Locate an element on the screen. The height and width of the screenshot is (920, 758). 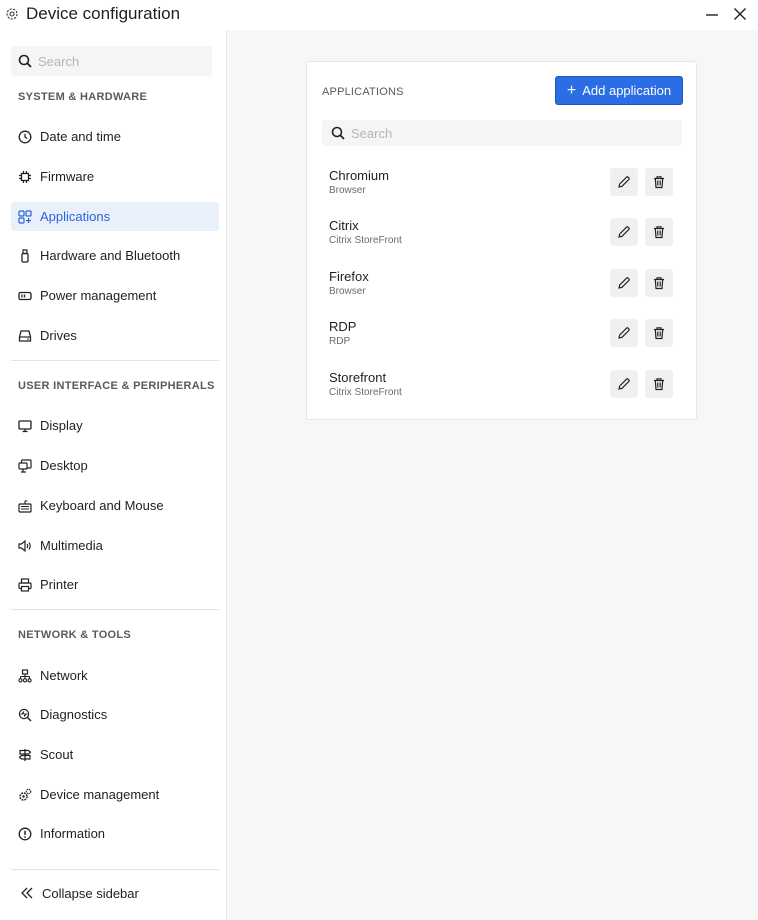
sidebar-item-device-management: Device management is located at coordinates (115, 794).